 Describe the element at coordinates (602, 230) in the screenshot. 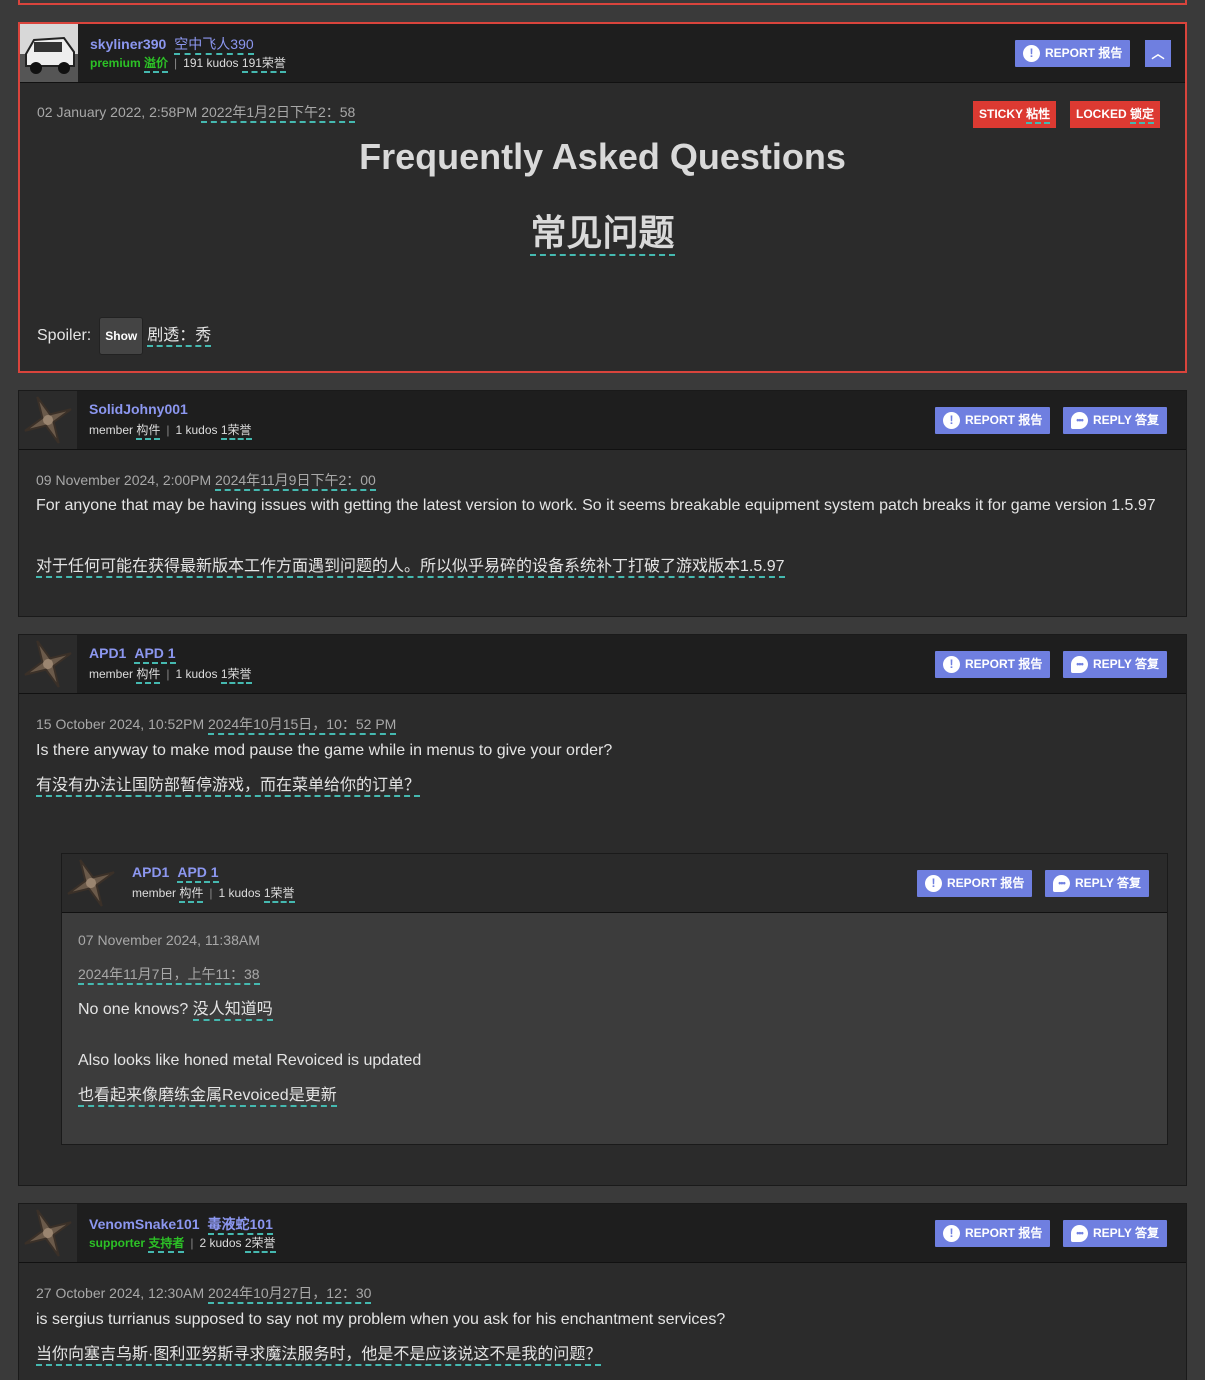

I see `faq-title-translation: 常见问题` at that location.